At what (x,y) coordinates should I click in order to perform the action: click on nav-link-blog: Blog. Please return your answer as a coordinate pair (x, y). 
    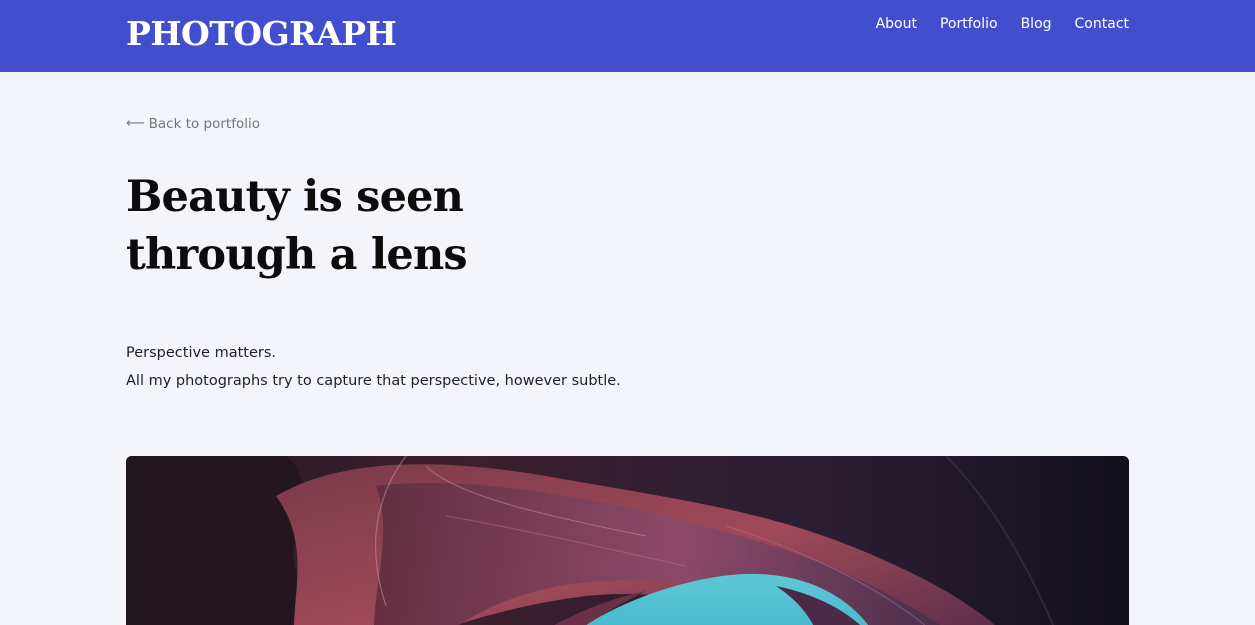
    Looking at the image, I should click on (1036, 24).